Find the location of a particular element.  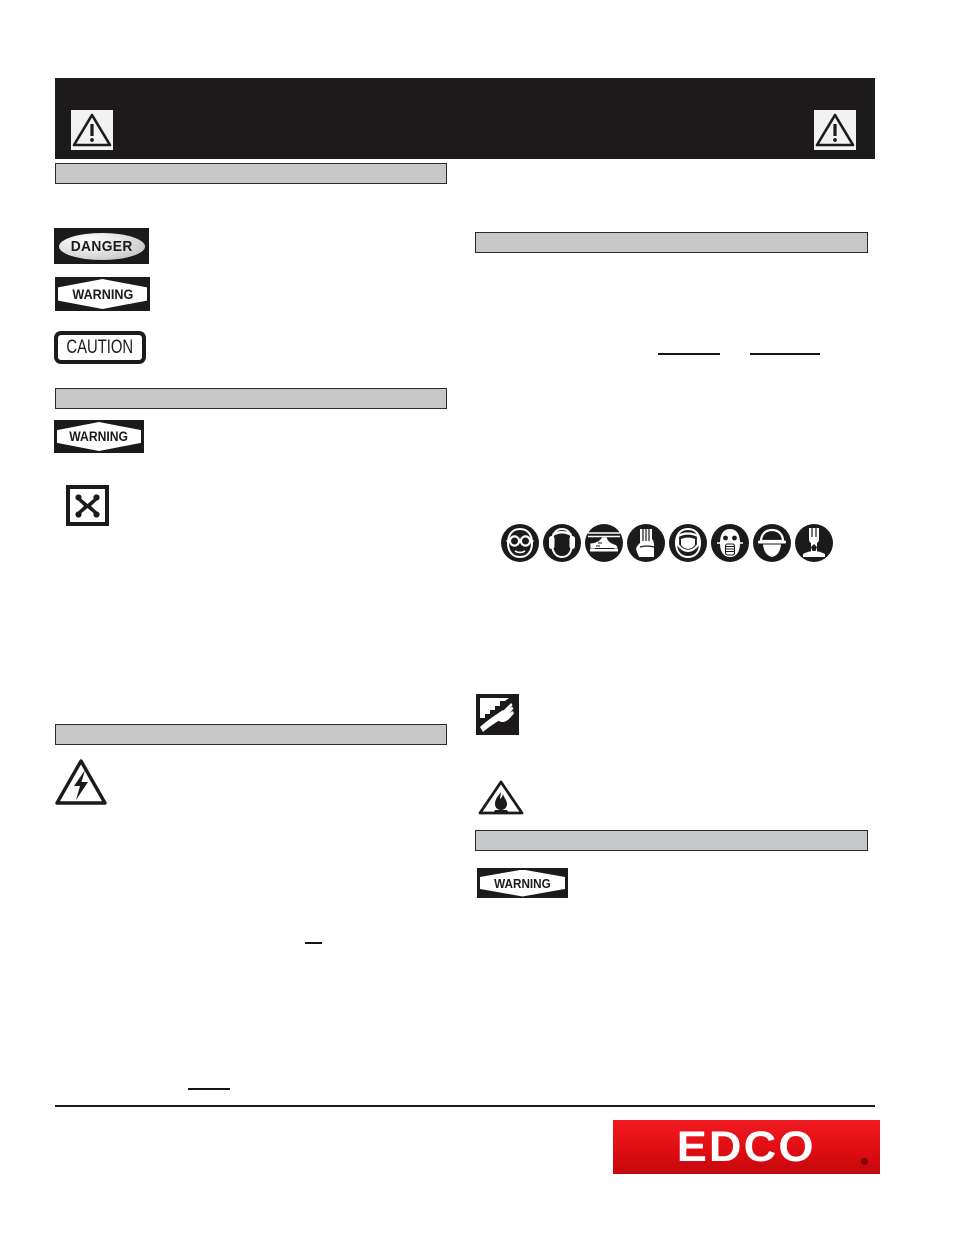

registered-trademark-icon is located at coordinates (864, 1161).